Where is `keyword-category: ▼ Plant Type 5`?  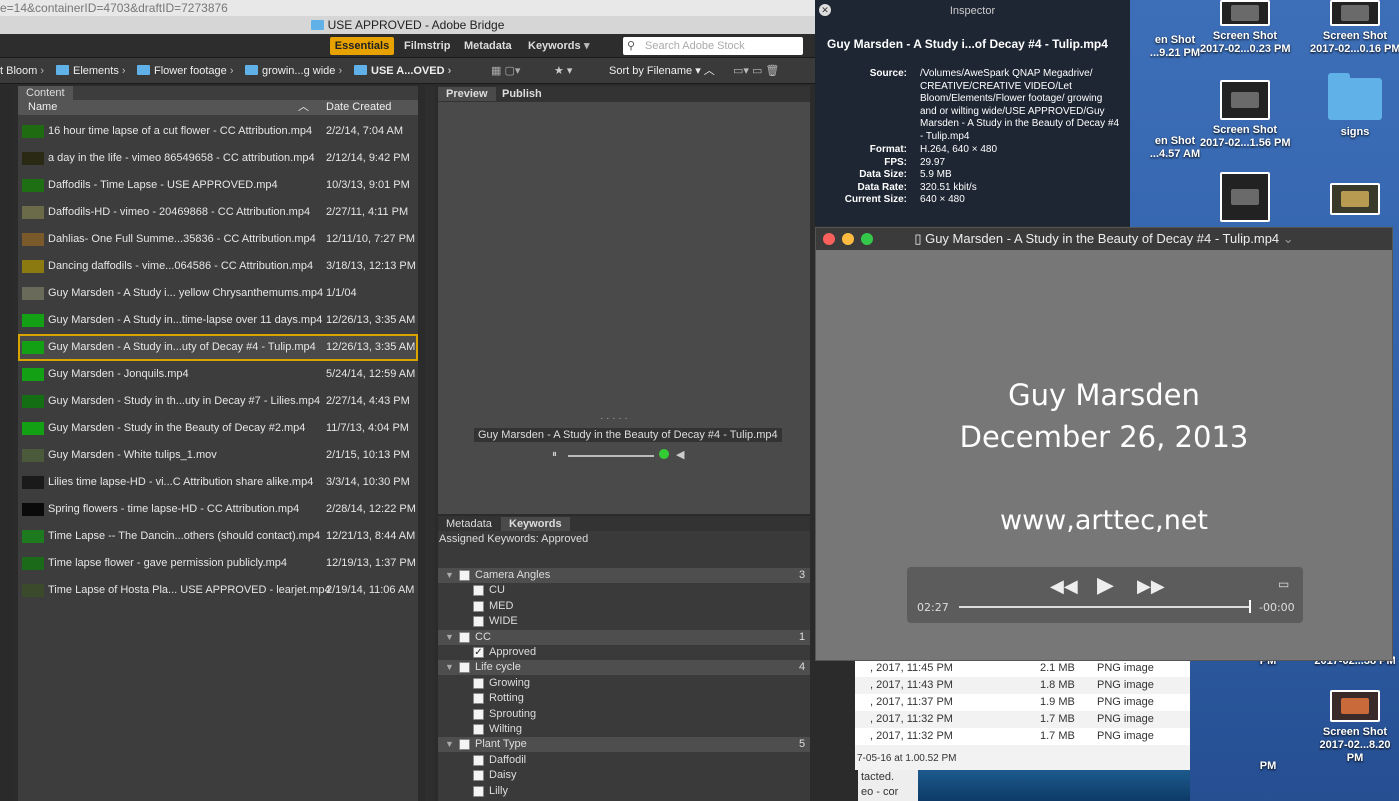
keyword-category: ▼ Plant Type 5 is located at coordinates (624, 745).